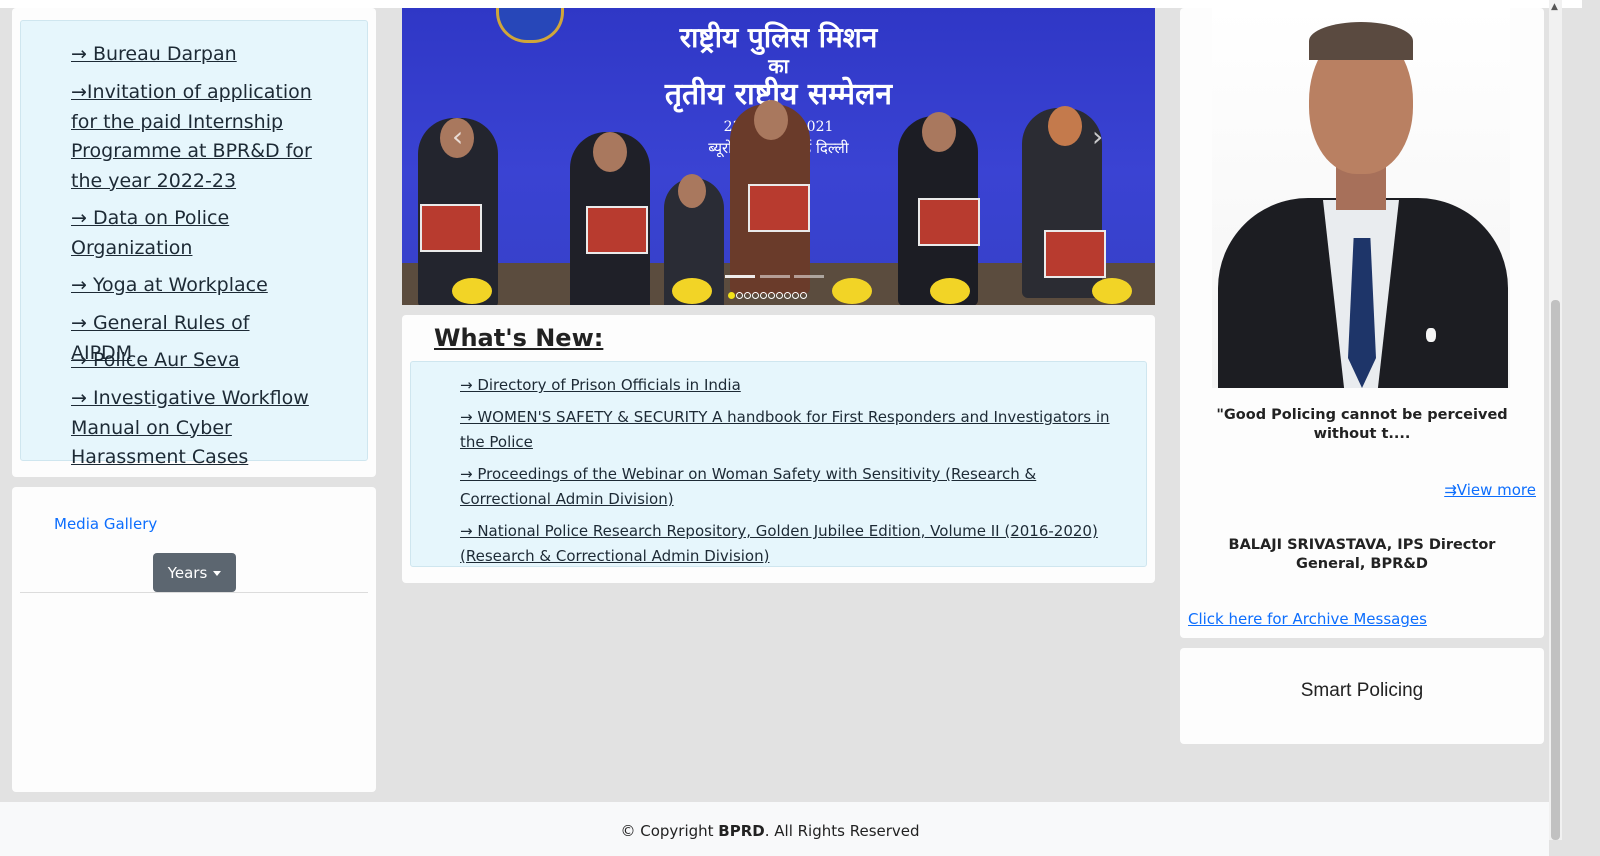 This screenshot has height=856, width=1600. I want to click on director-portrait, so click(1361, 198).